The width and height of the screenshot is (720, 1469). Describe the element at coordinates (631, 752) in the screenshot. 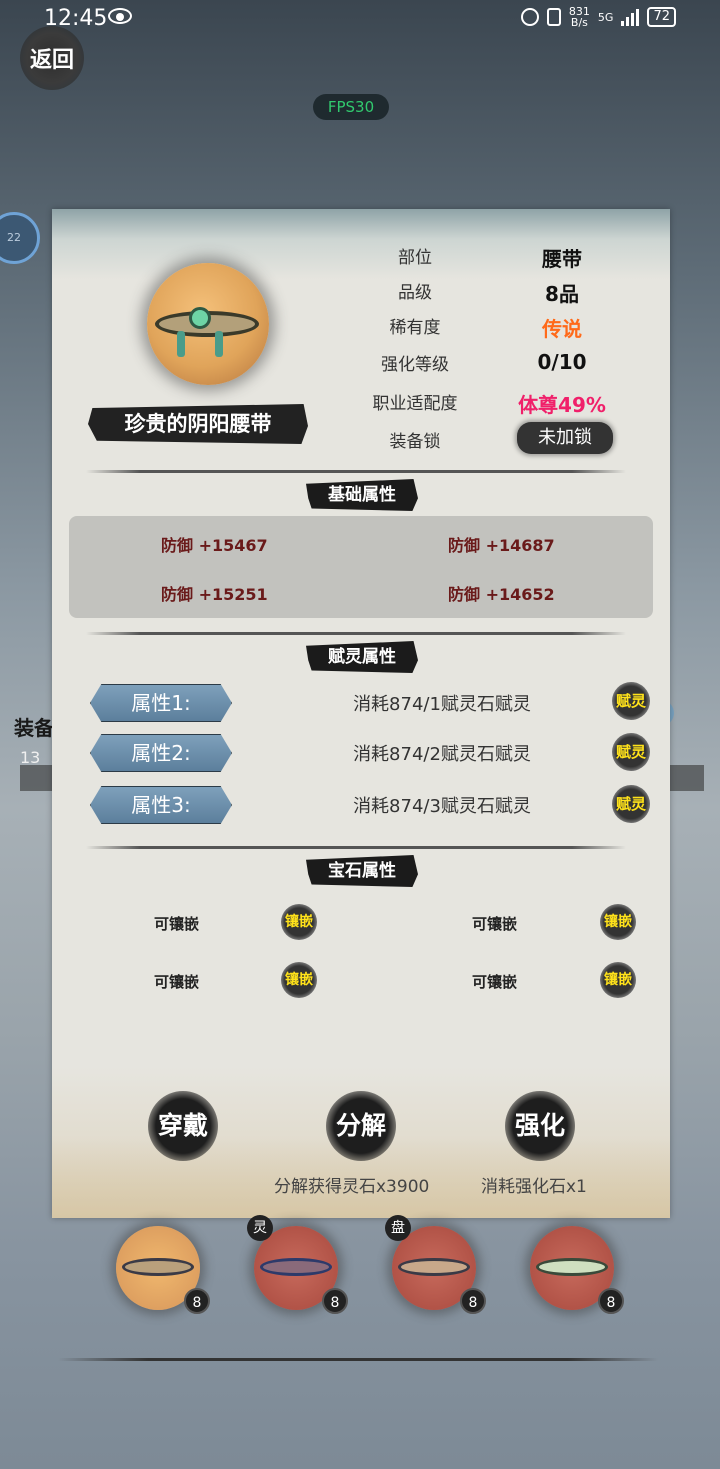

I see `enchant-slot-2-button: 赋灵` at that location.